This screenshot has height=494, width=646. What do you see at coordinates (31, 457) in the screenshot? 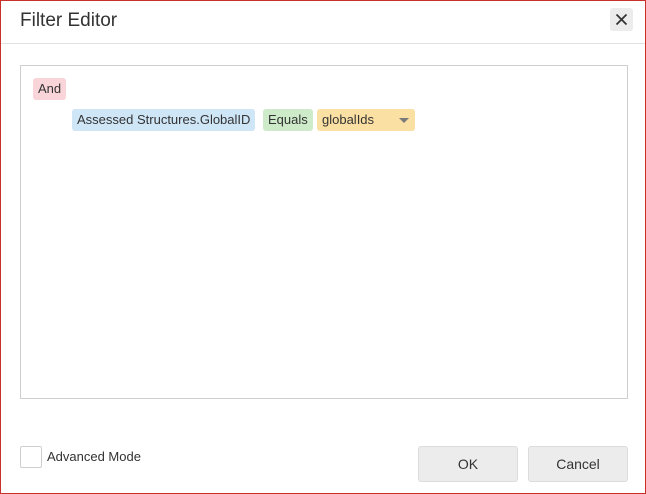
I see `advanced-mode-checkbox` at bounding box center [31, 457].